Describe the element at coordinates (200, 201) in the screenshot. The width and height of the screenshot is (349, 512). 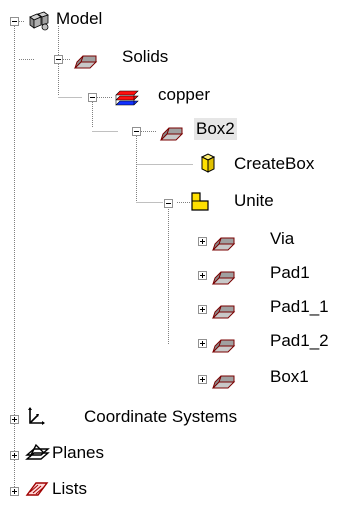
I see `unite-icon` at that location.